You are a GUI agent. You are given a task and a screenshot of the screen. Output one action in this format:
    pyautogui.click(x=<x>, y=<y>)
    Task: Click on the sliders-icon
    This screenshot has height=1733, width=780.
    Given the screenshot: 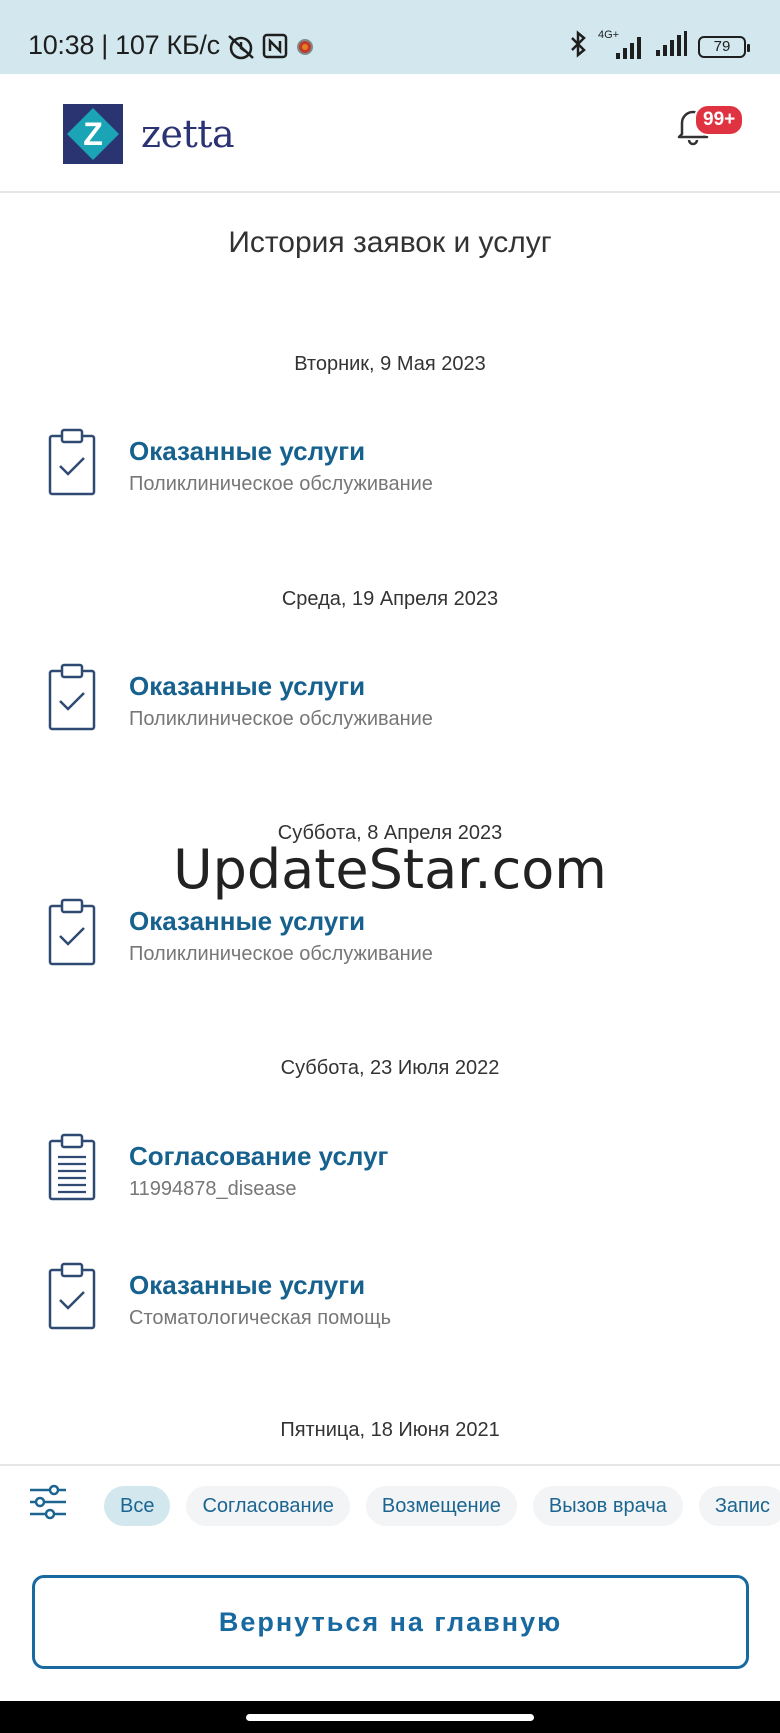 What is the action you would take?
    pyautogui.click(x=48, y=1502)
    